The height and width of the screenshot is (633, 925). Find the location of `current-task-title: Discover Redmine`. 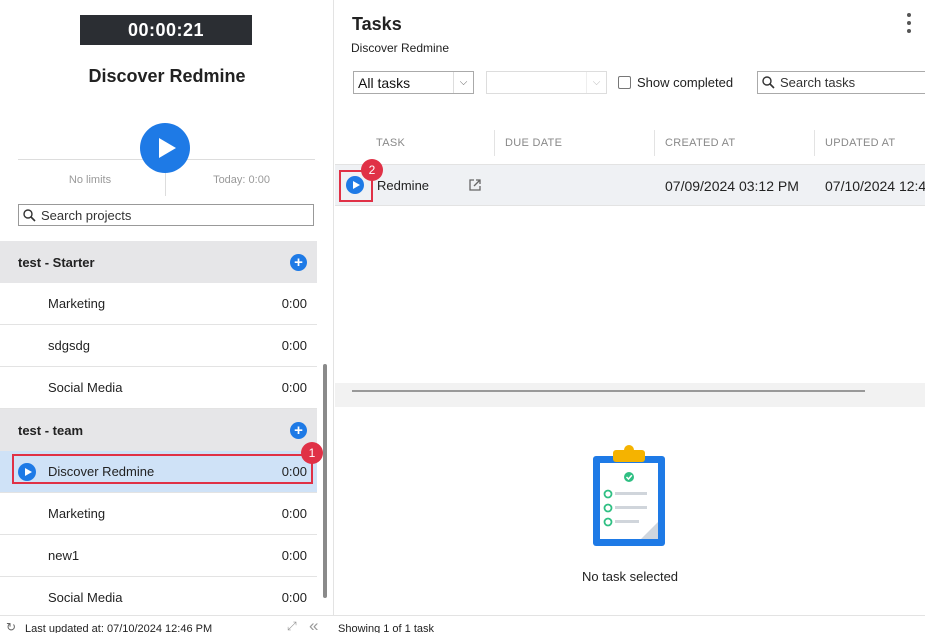

current-task-title: Discover Redmine is located at coordinates (167, 76).